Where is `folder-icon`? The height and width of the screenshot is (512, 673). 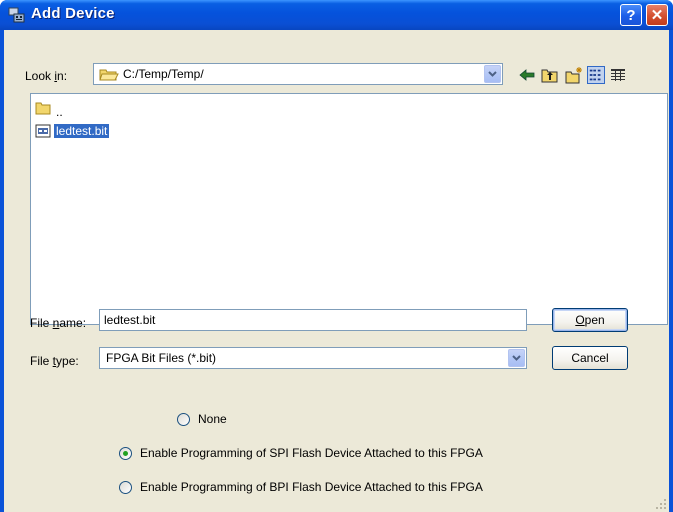
folder-icon is located at coordinates (43, 108).